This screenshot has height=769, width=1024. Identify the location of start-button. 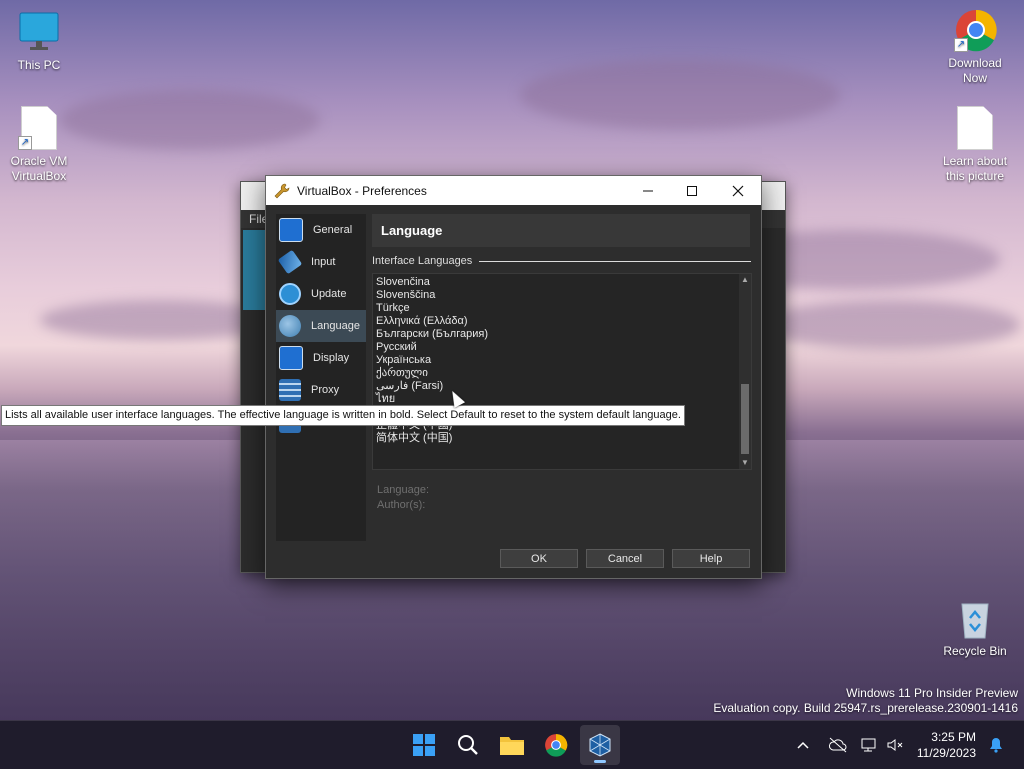
(424, 745).